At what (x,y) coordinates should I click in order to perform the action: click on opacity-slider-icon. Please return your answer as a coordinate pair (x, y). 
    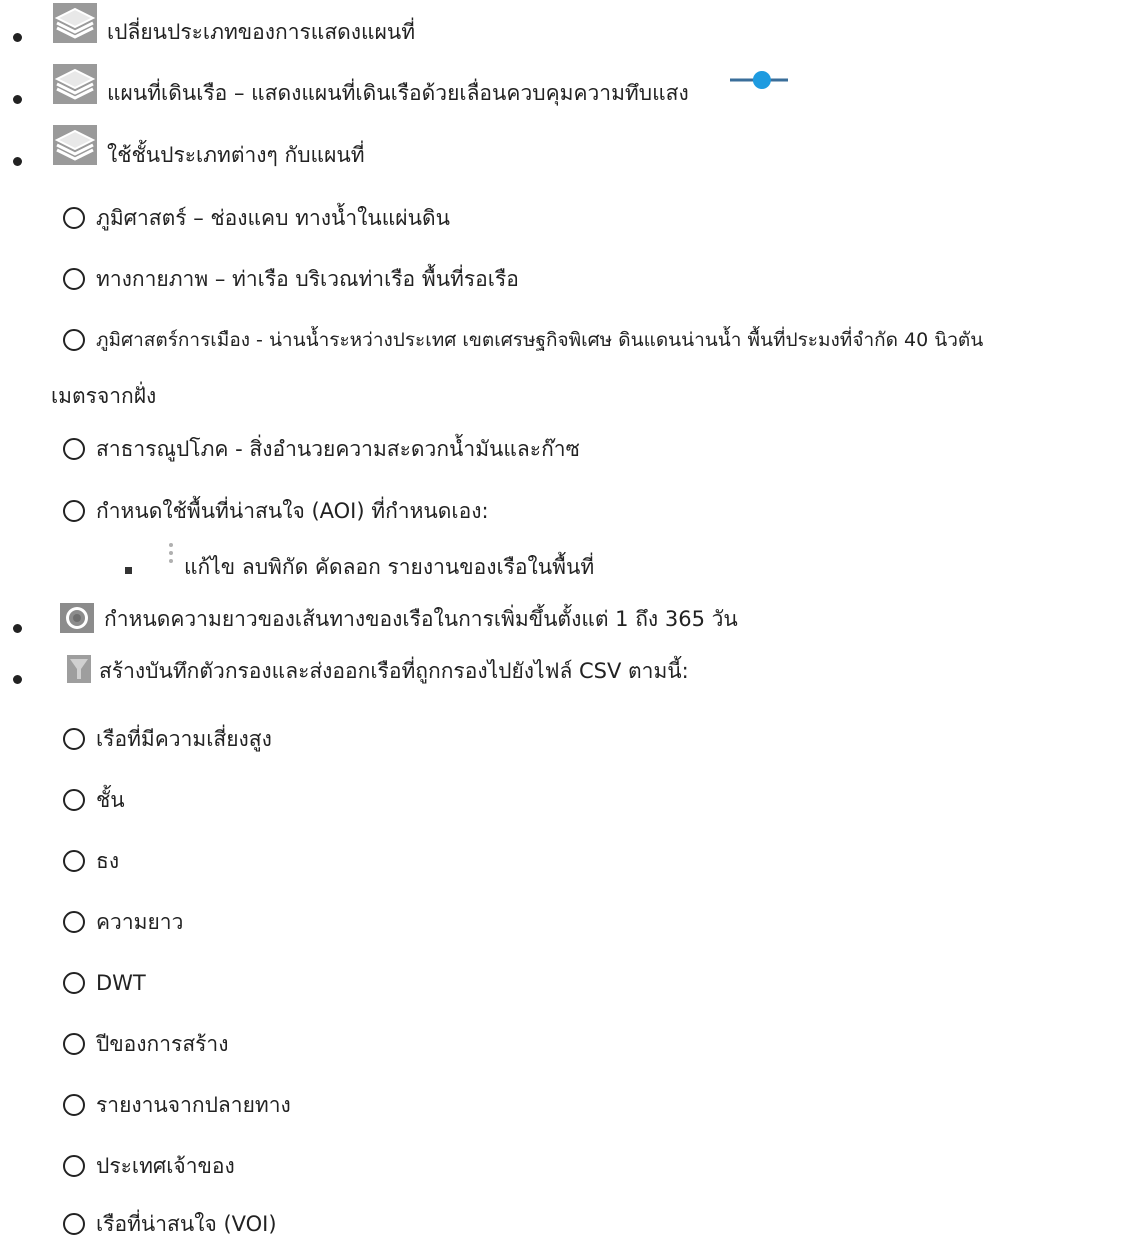
    Looking at the image, I should click on (759, 80).